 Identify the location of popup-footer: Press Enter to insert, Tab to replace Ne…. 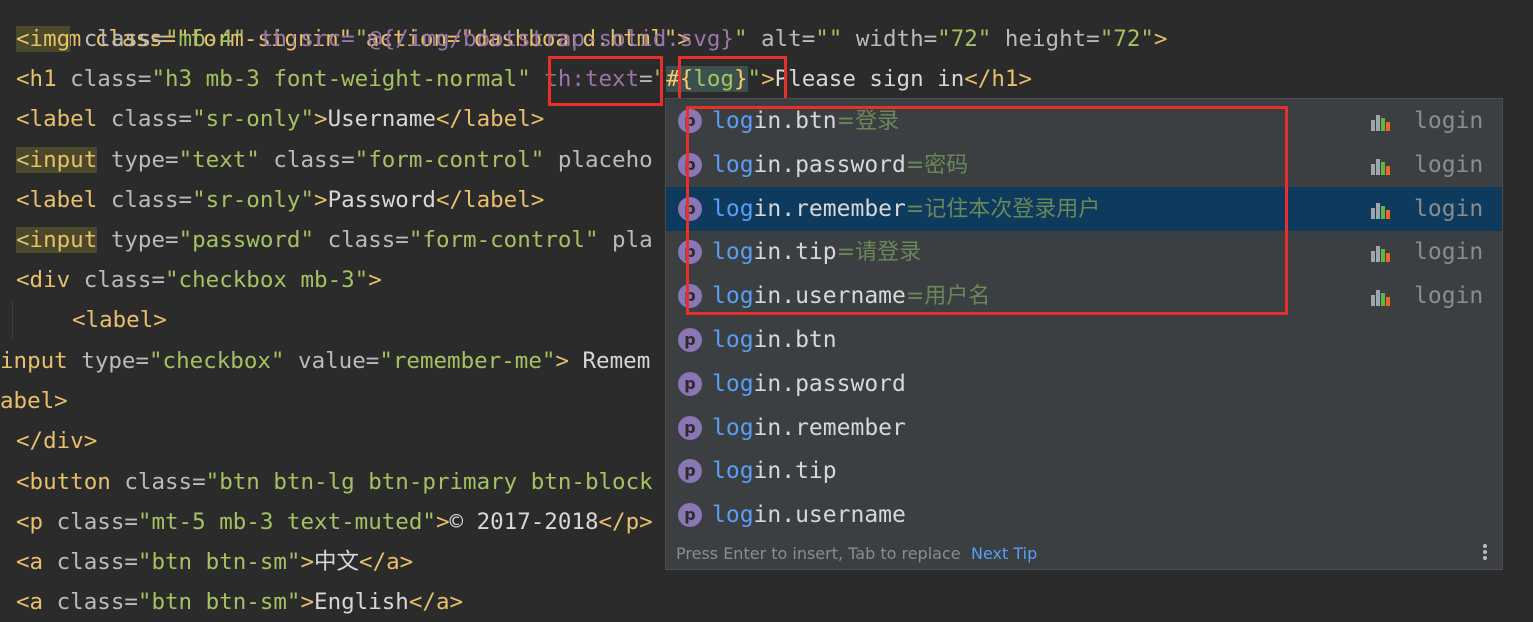
(1084, 554).